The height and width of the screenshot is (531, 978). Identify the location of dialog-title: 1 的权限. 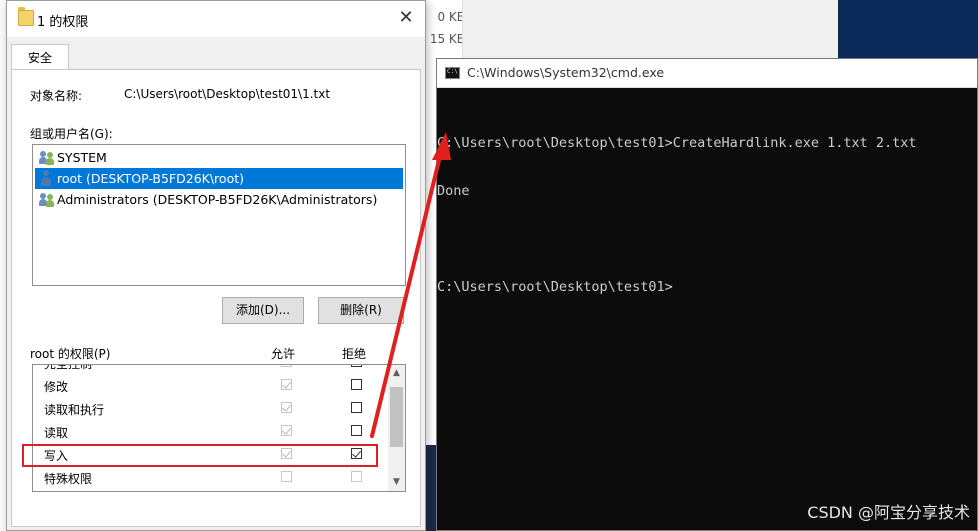
(63, 22).